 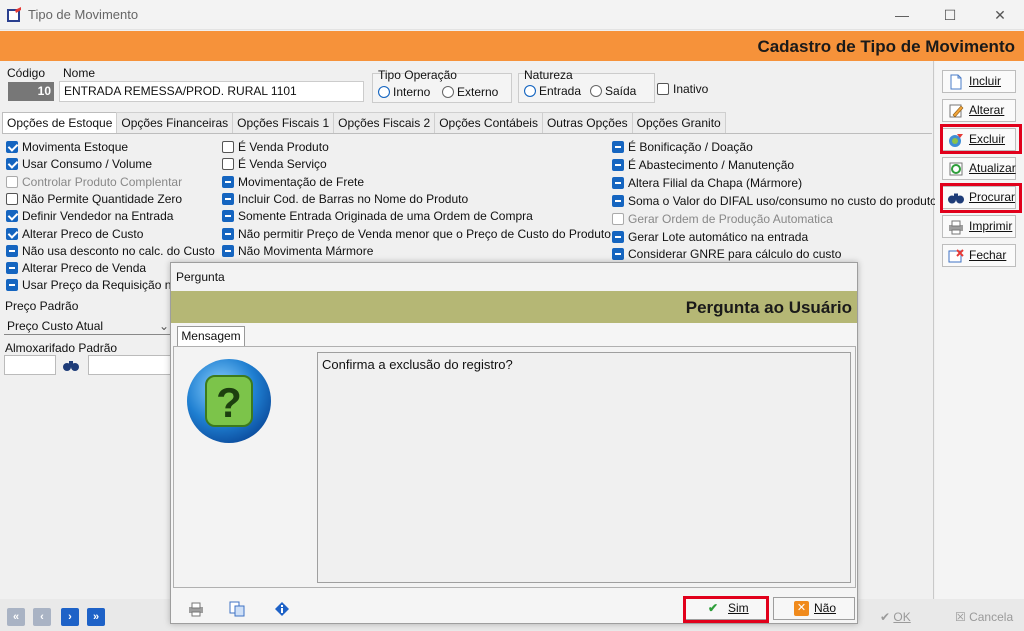 What do you see at coordinates (98, 216) in the screenshot?
I see `option-label: Definir Vendedor na Entrada` at bounding box center [98, 216].